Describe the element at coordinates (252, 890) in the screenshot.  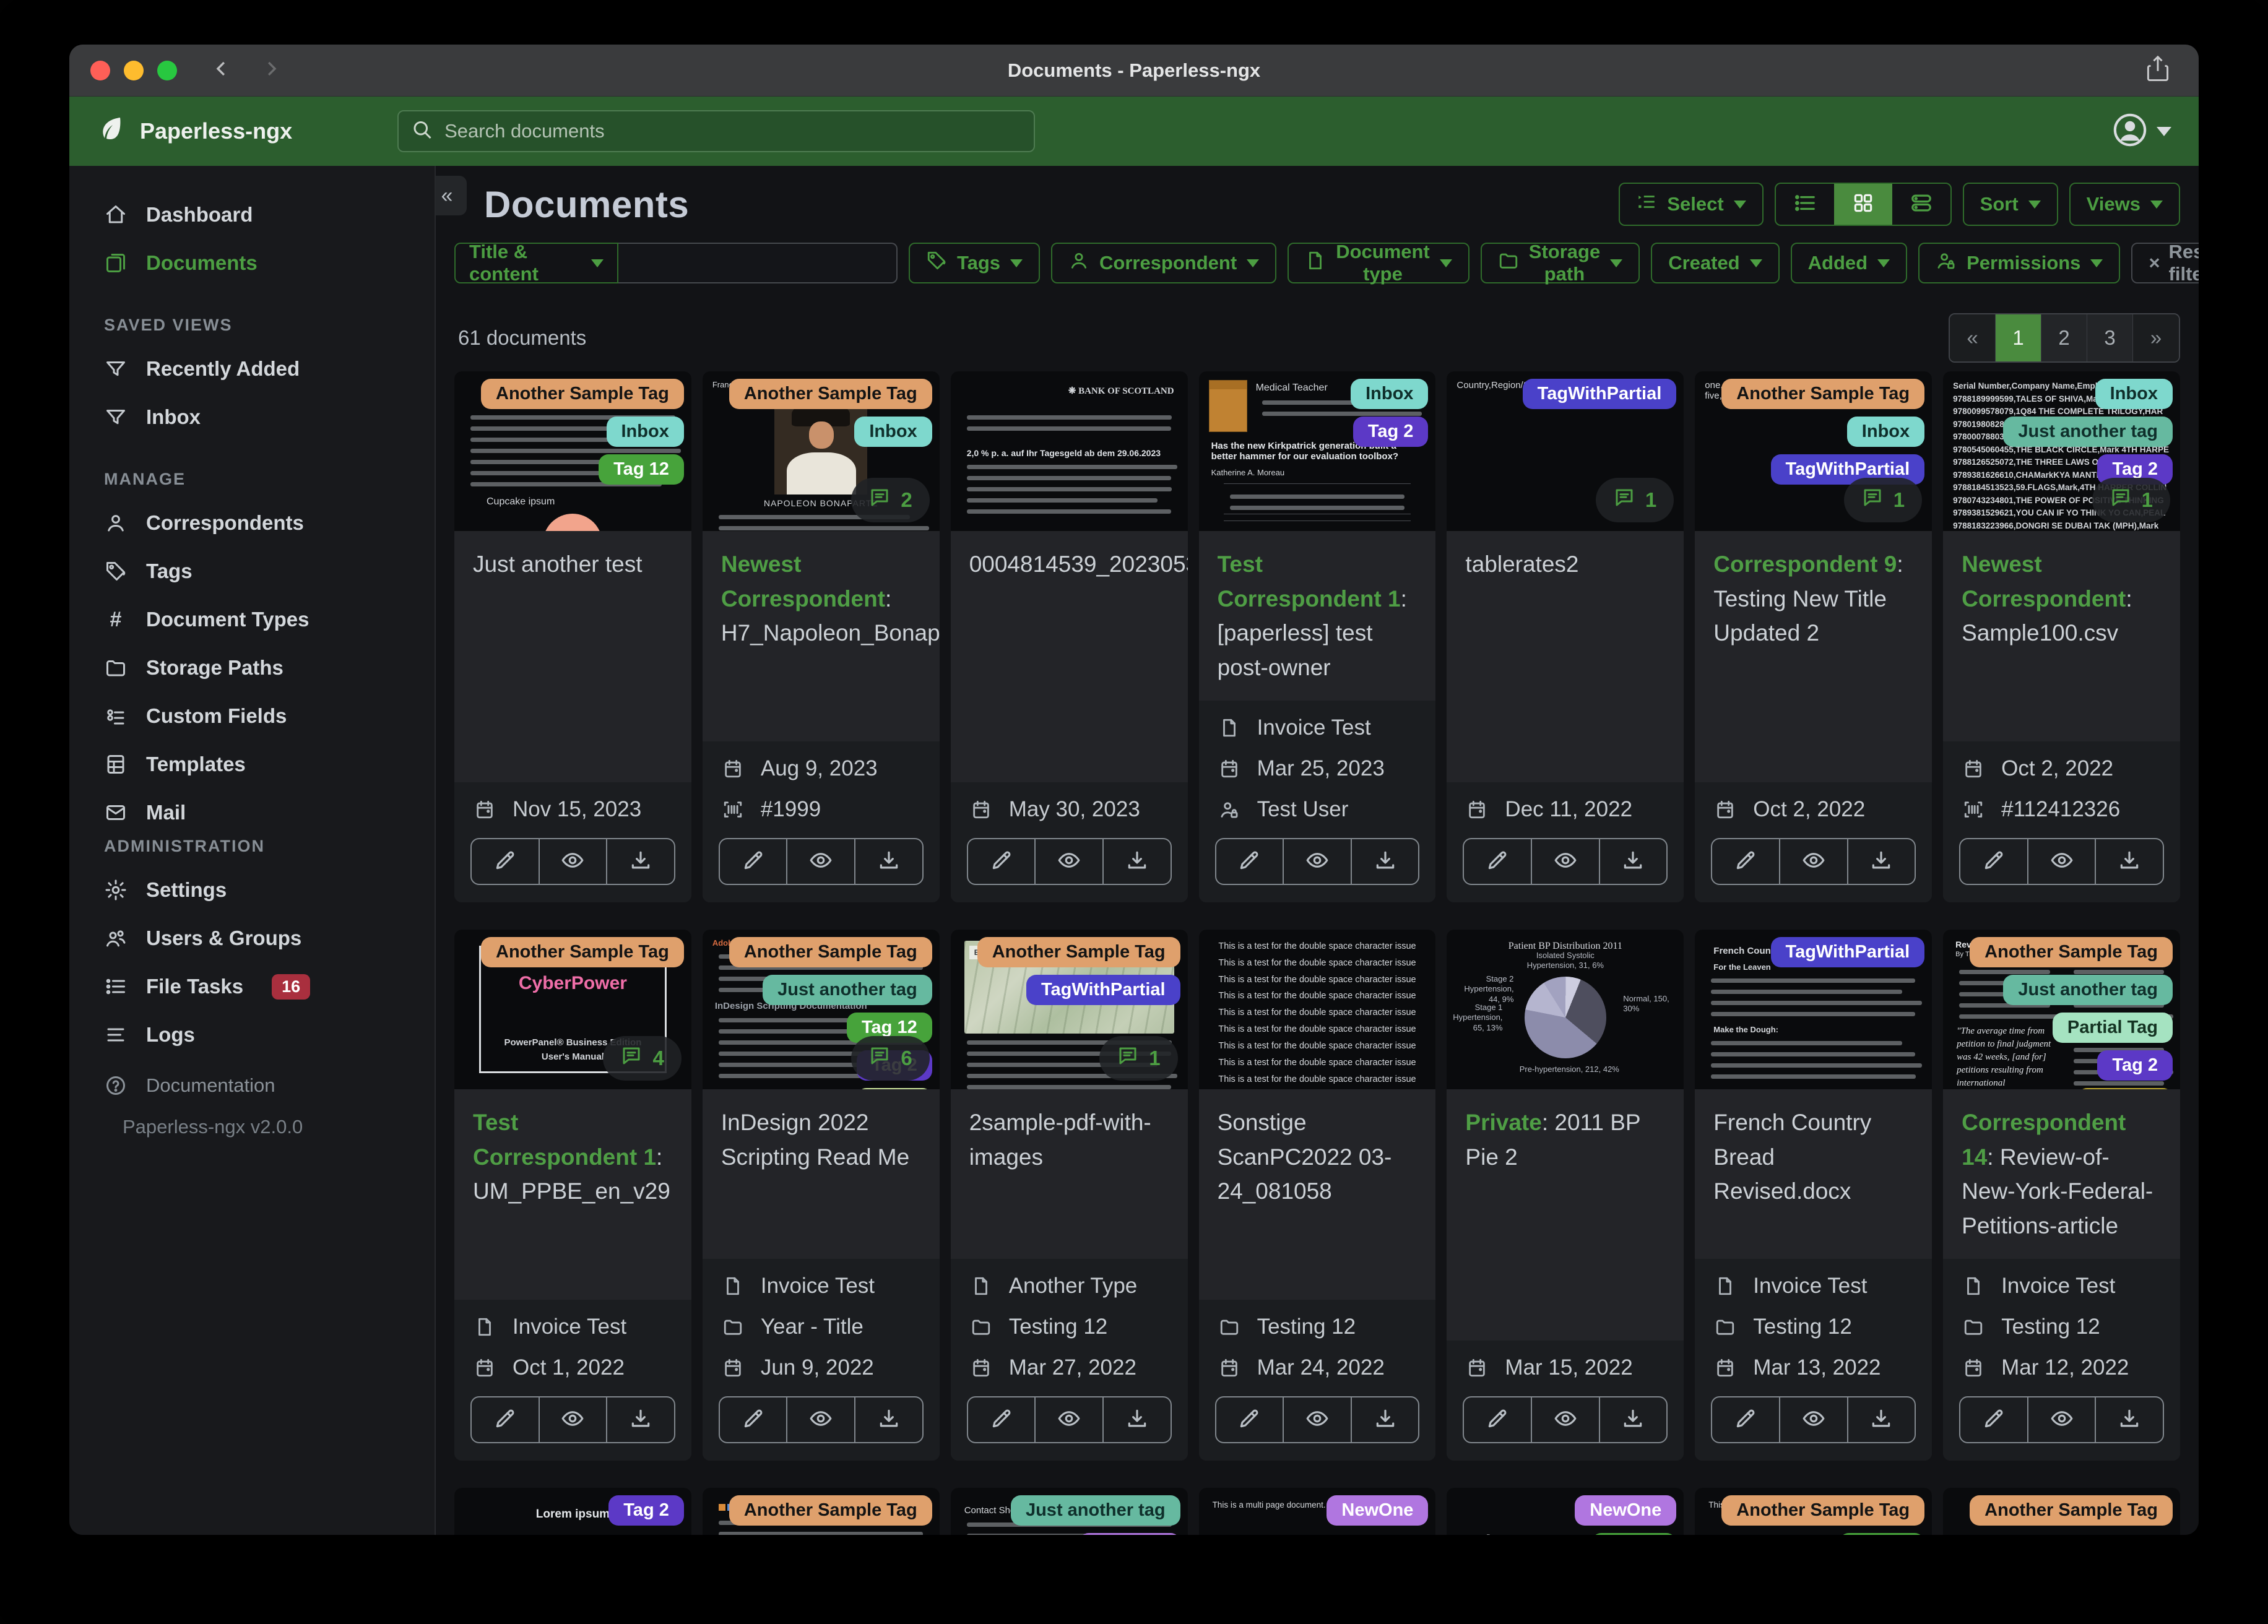
I see `sidebar-item-settings: Settings` at that location.